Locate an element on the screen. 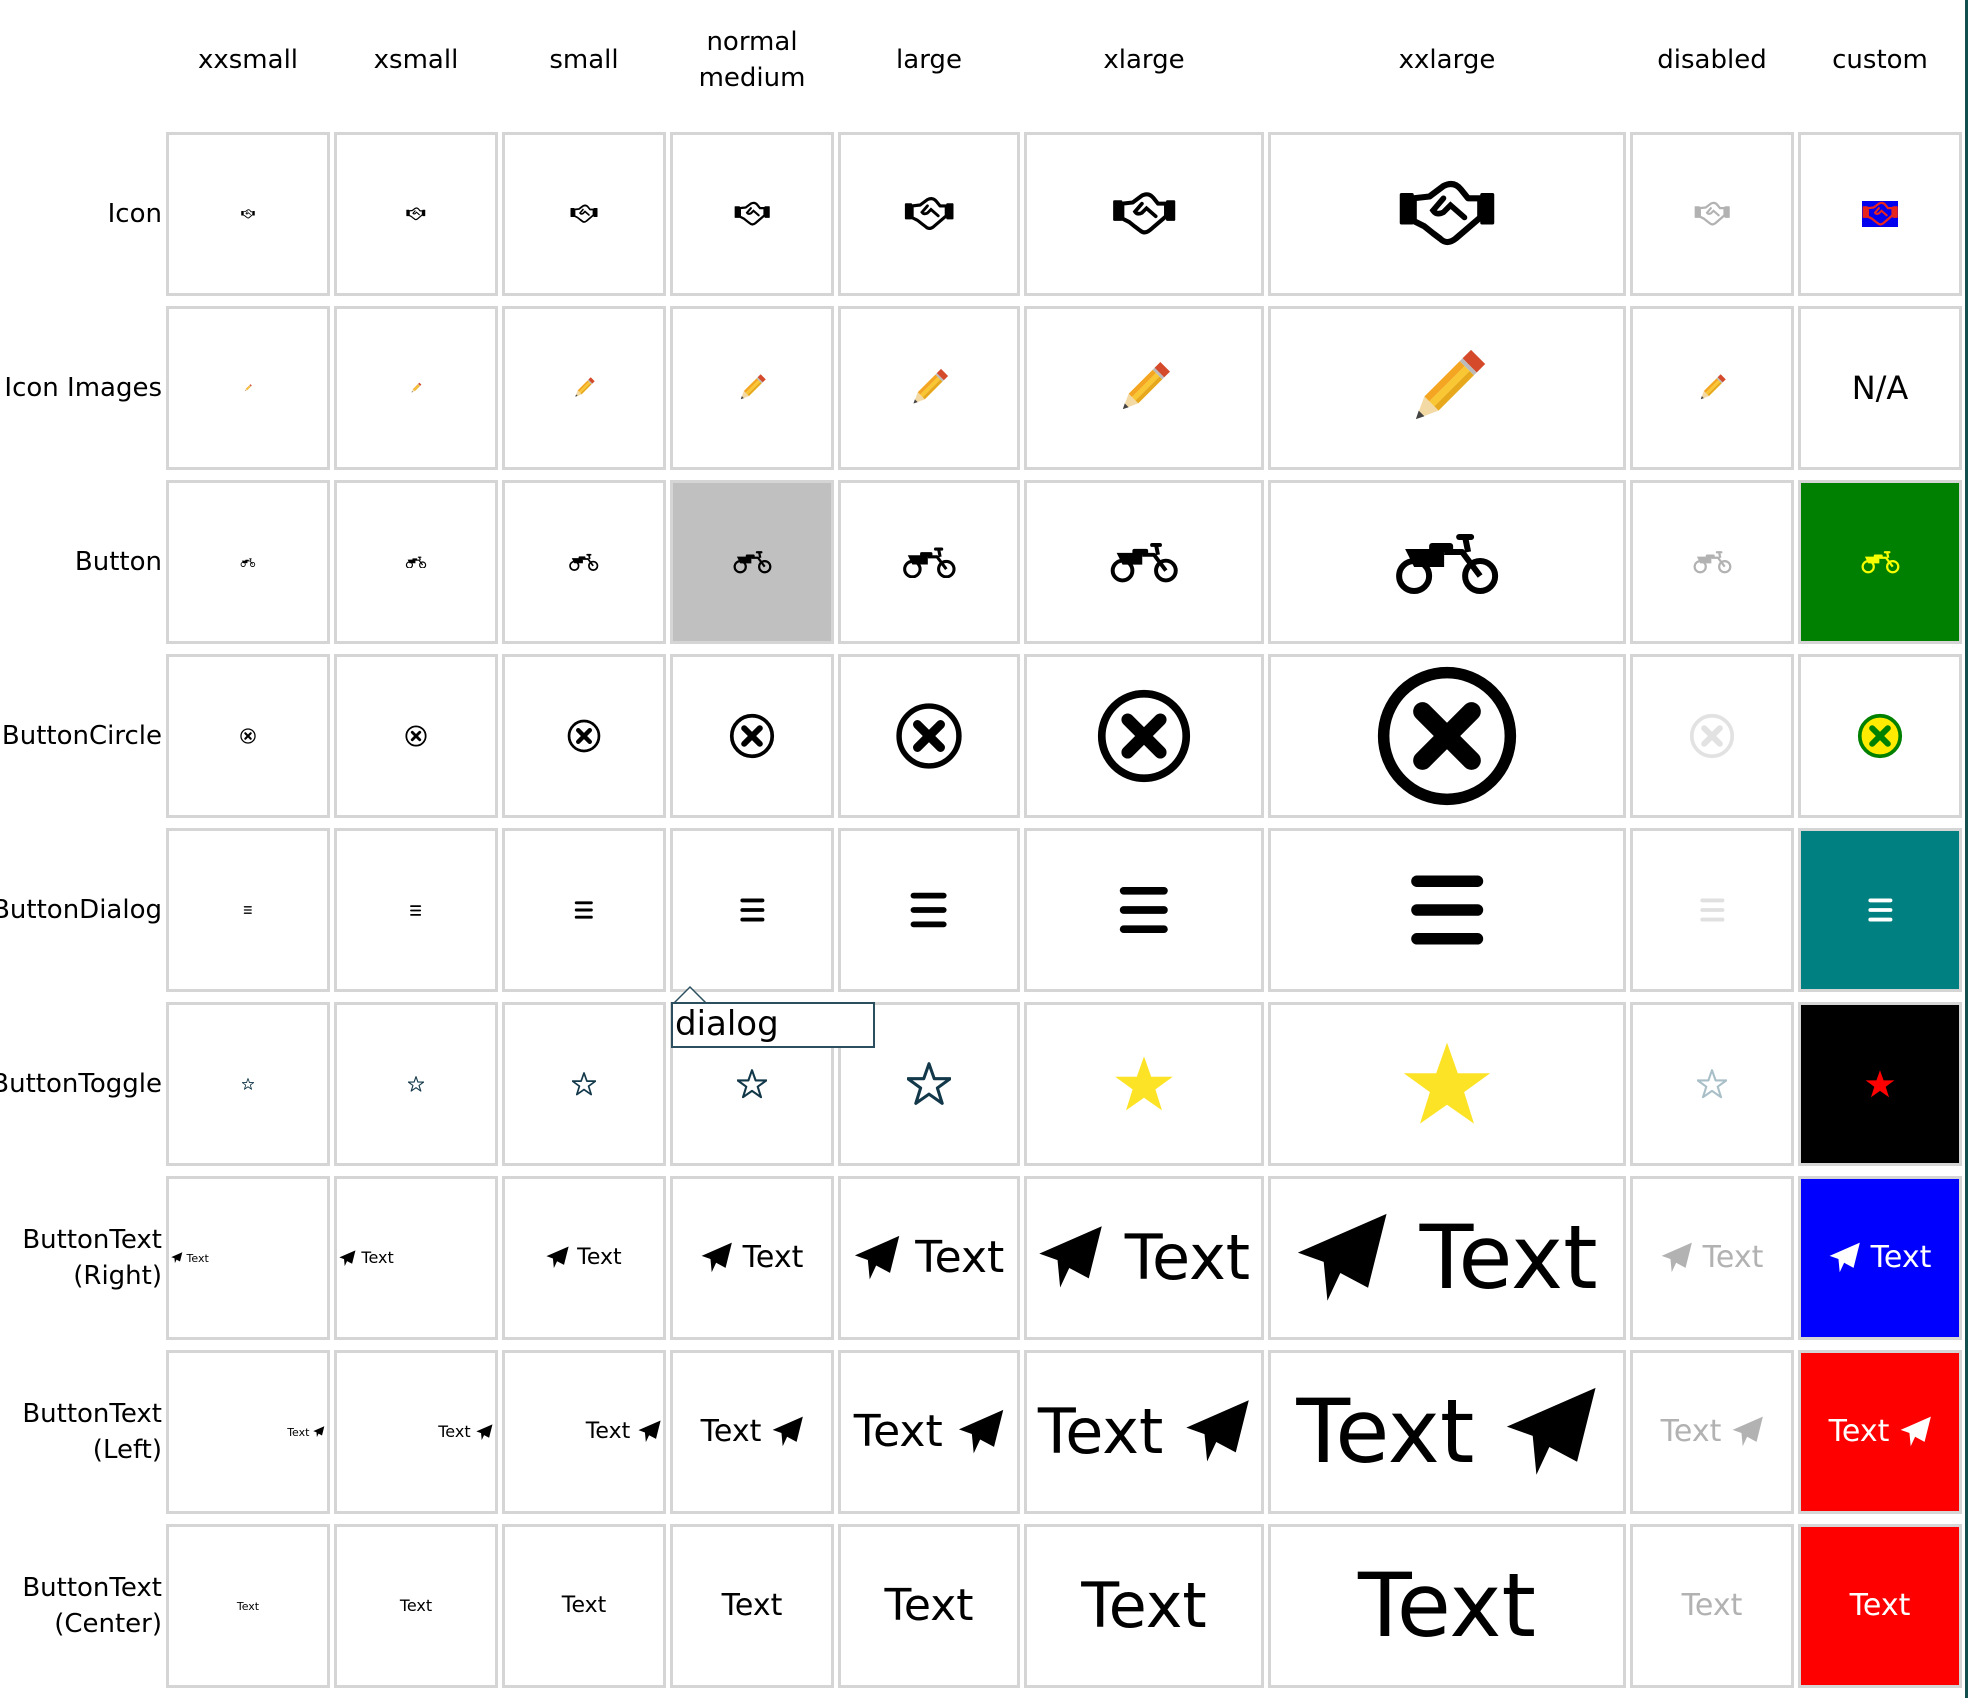 This screenshot has width=1968, height=1698. cell-dialog-xsmall is located at coordinates (416, 910).